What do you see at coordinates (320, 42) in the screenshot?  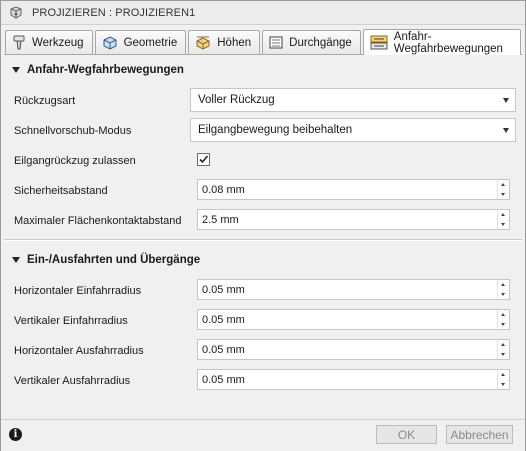 I see `tab-passes-label: Durchgänge` at bounding box center [320, 42].